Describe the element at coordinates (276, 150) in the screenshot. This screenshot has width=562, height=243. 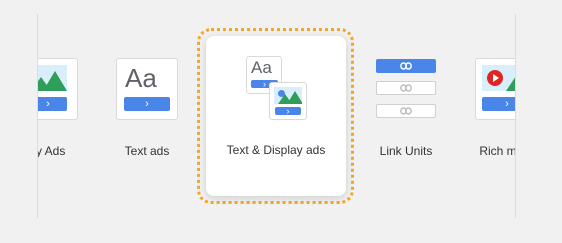
I see `text-display-ads-label: Text & Display ads` at that location.